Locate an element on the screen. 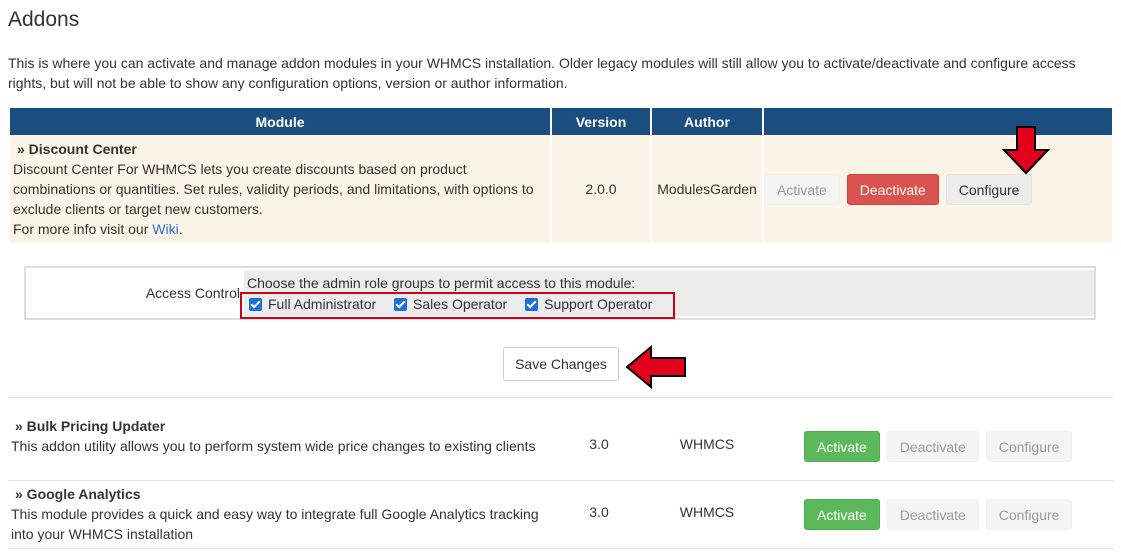 This screenshot has width=1121, height=555. module-name: » Discount Center is located at coordinates (77, 149).